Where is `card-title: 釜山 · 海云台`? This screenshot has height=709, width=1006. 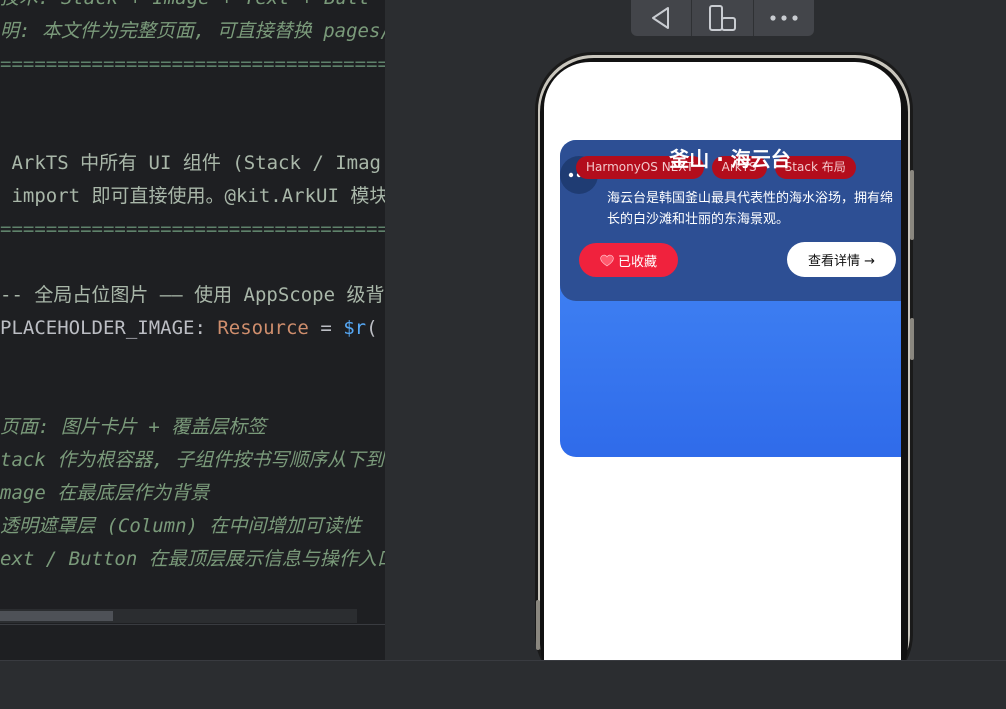 card-title: 釜山 · 海云台 is located at coordinates (730, 159).